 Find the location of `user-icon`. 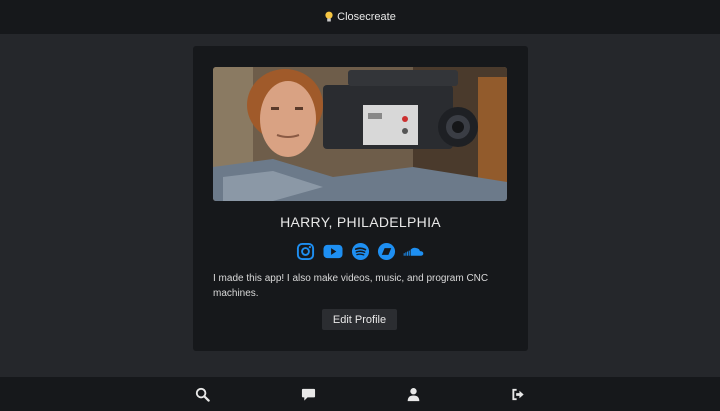

user-icon is located at coordinates (413, 394).